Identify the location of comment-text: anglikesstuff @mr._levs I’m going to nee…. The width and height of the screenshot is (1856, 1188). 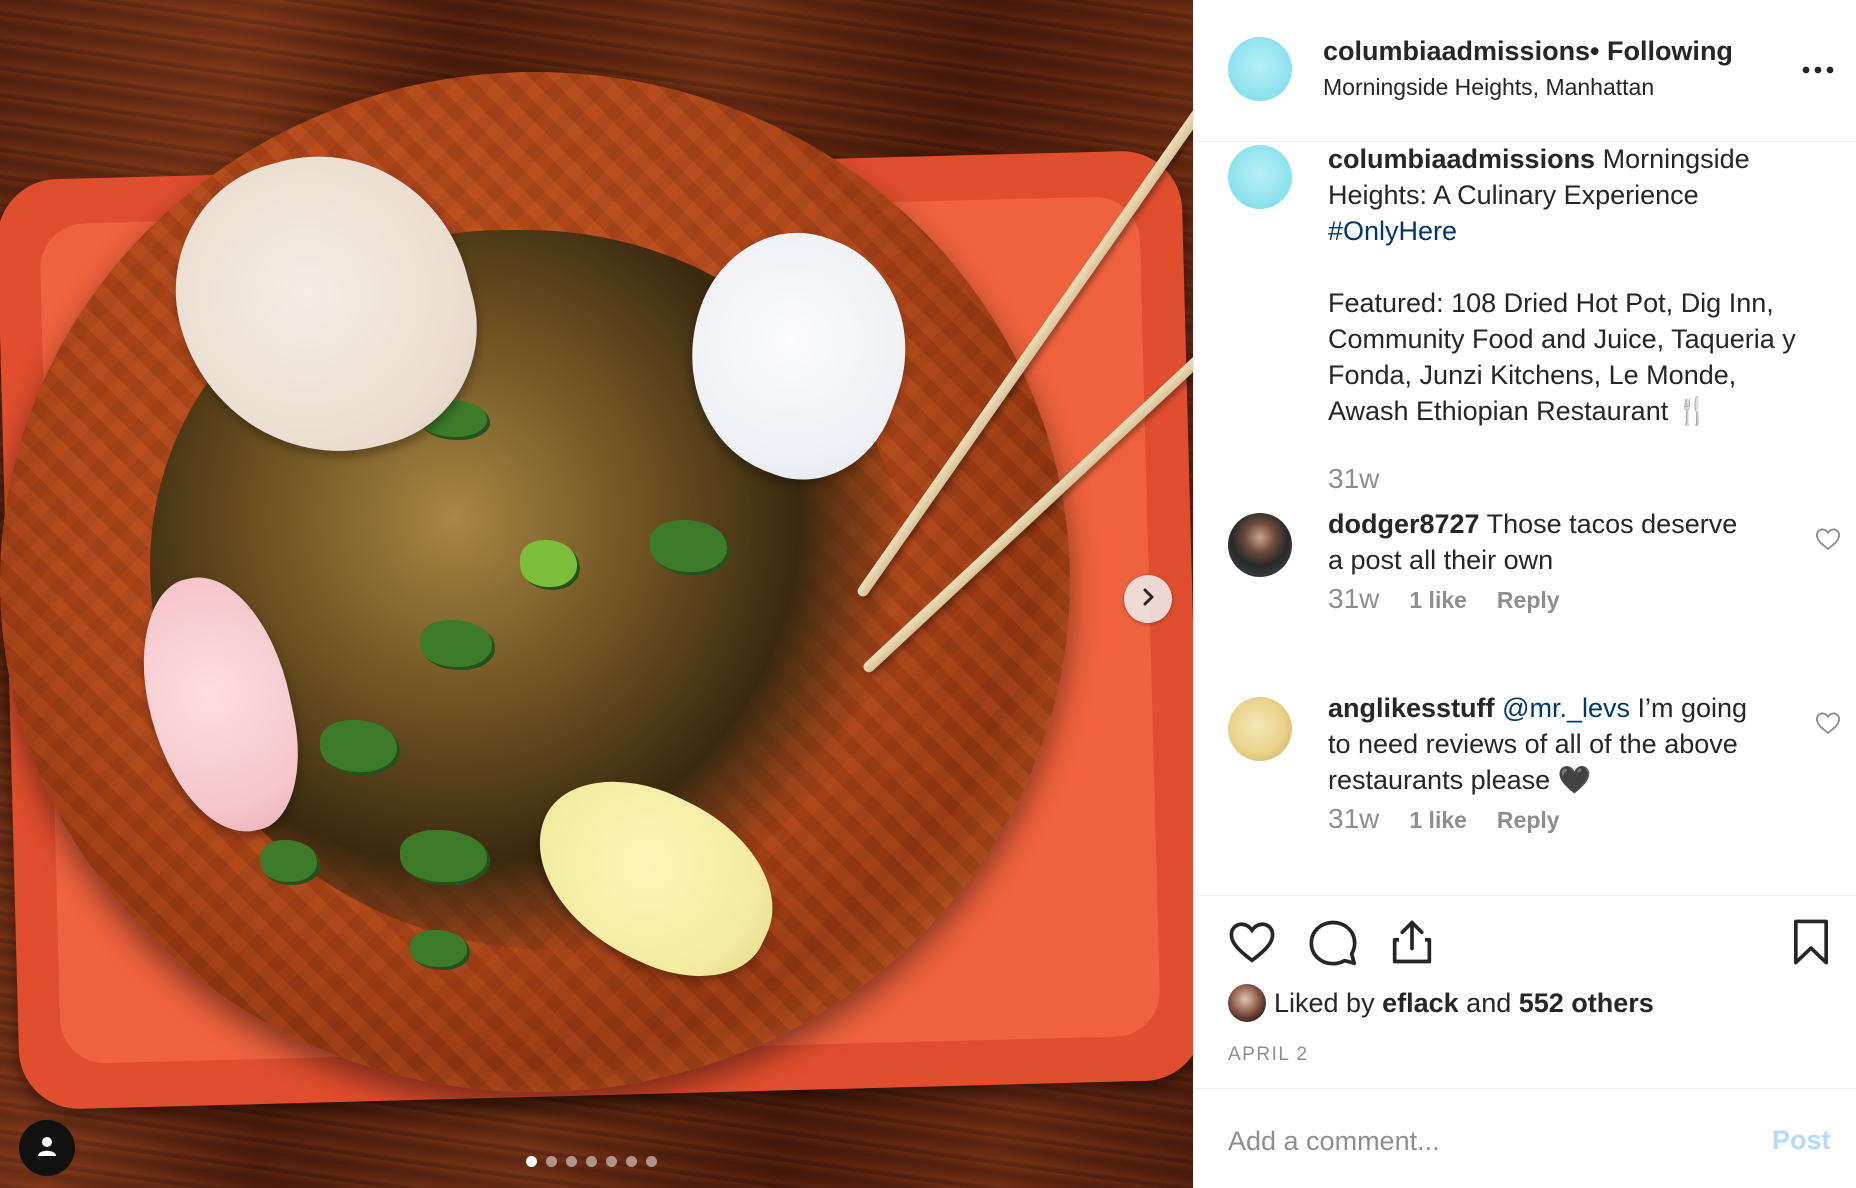
(1538, 744).